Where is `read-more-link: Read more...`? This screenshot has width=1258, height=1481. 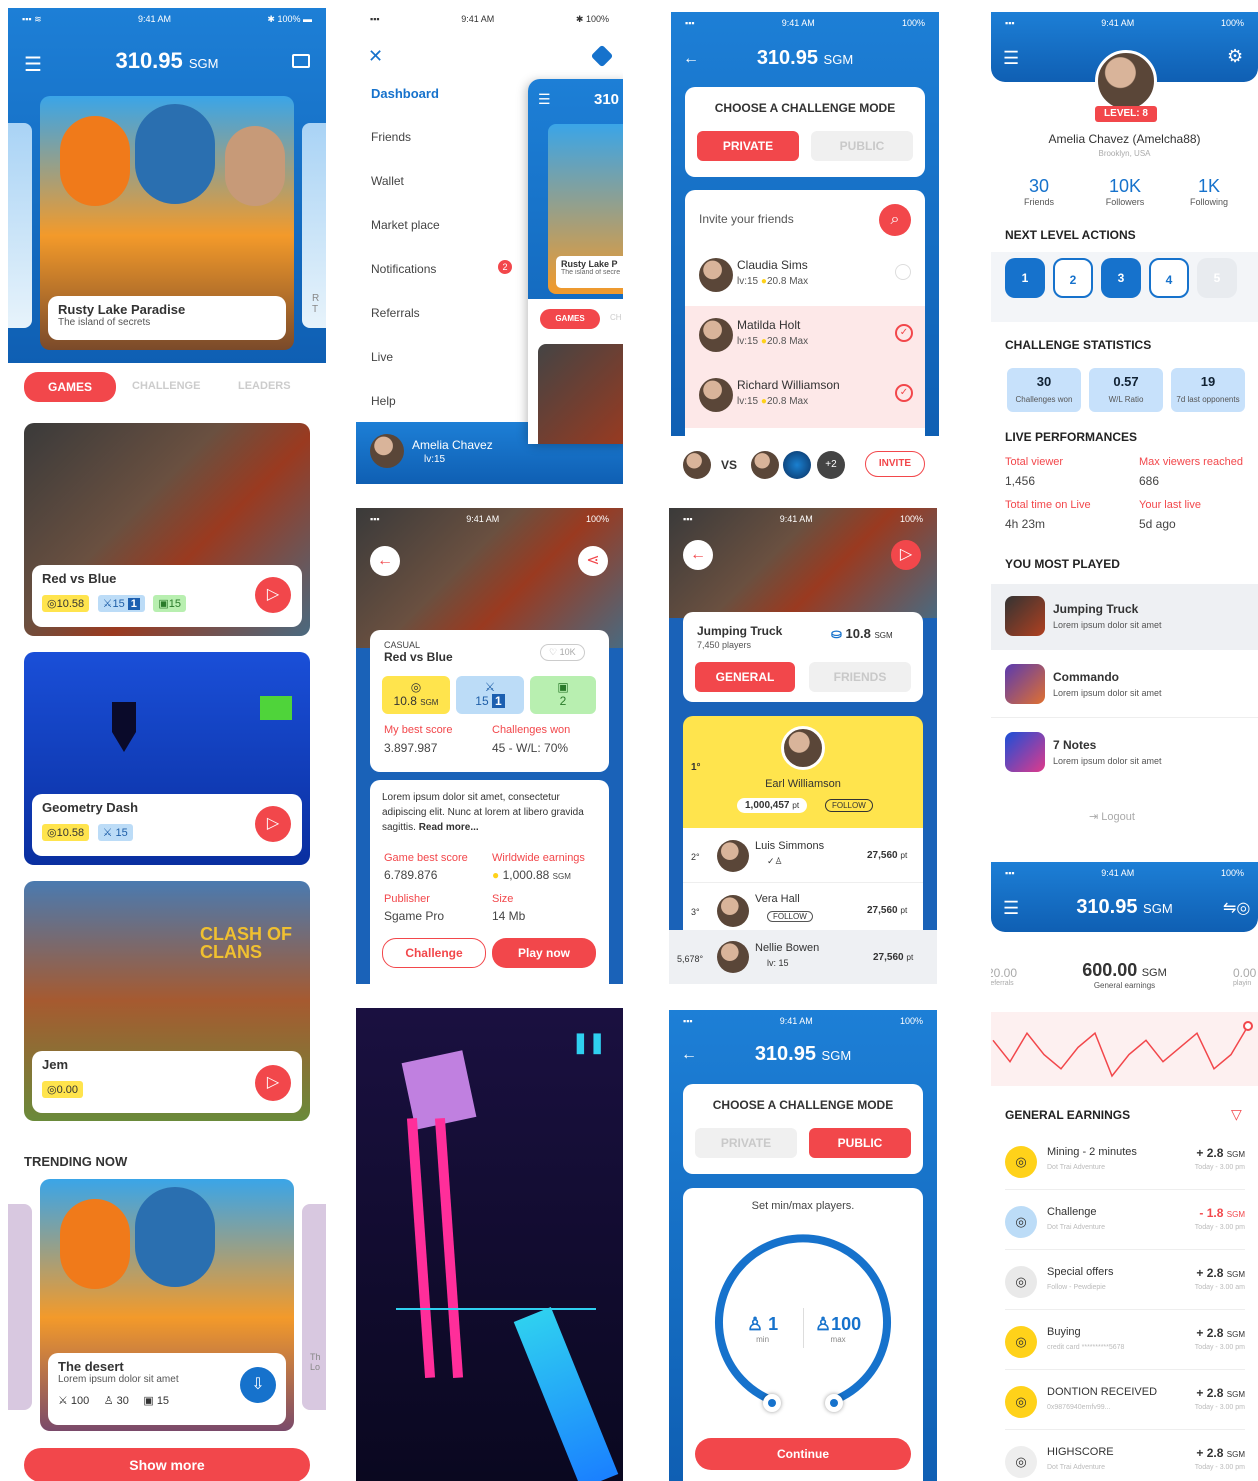 read-more-link: Read more... is located at coordinates (449, 827).